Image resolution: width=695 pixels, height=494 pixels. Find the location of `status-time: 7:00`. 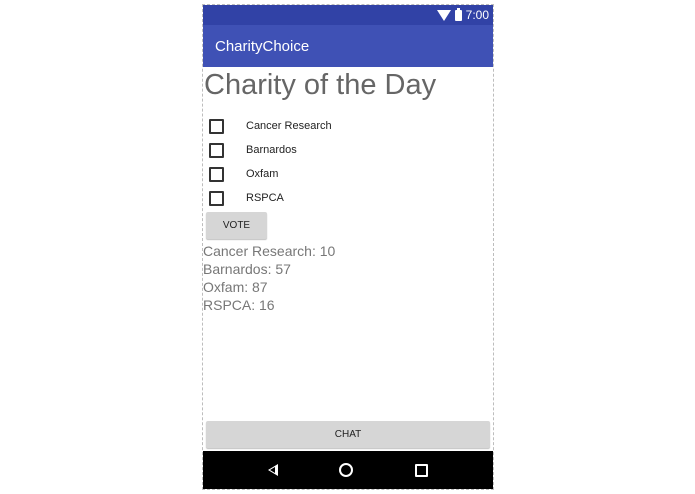

status-time: 7:00 is located at coordinates (477, 15).